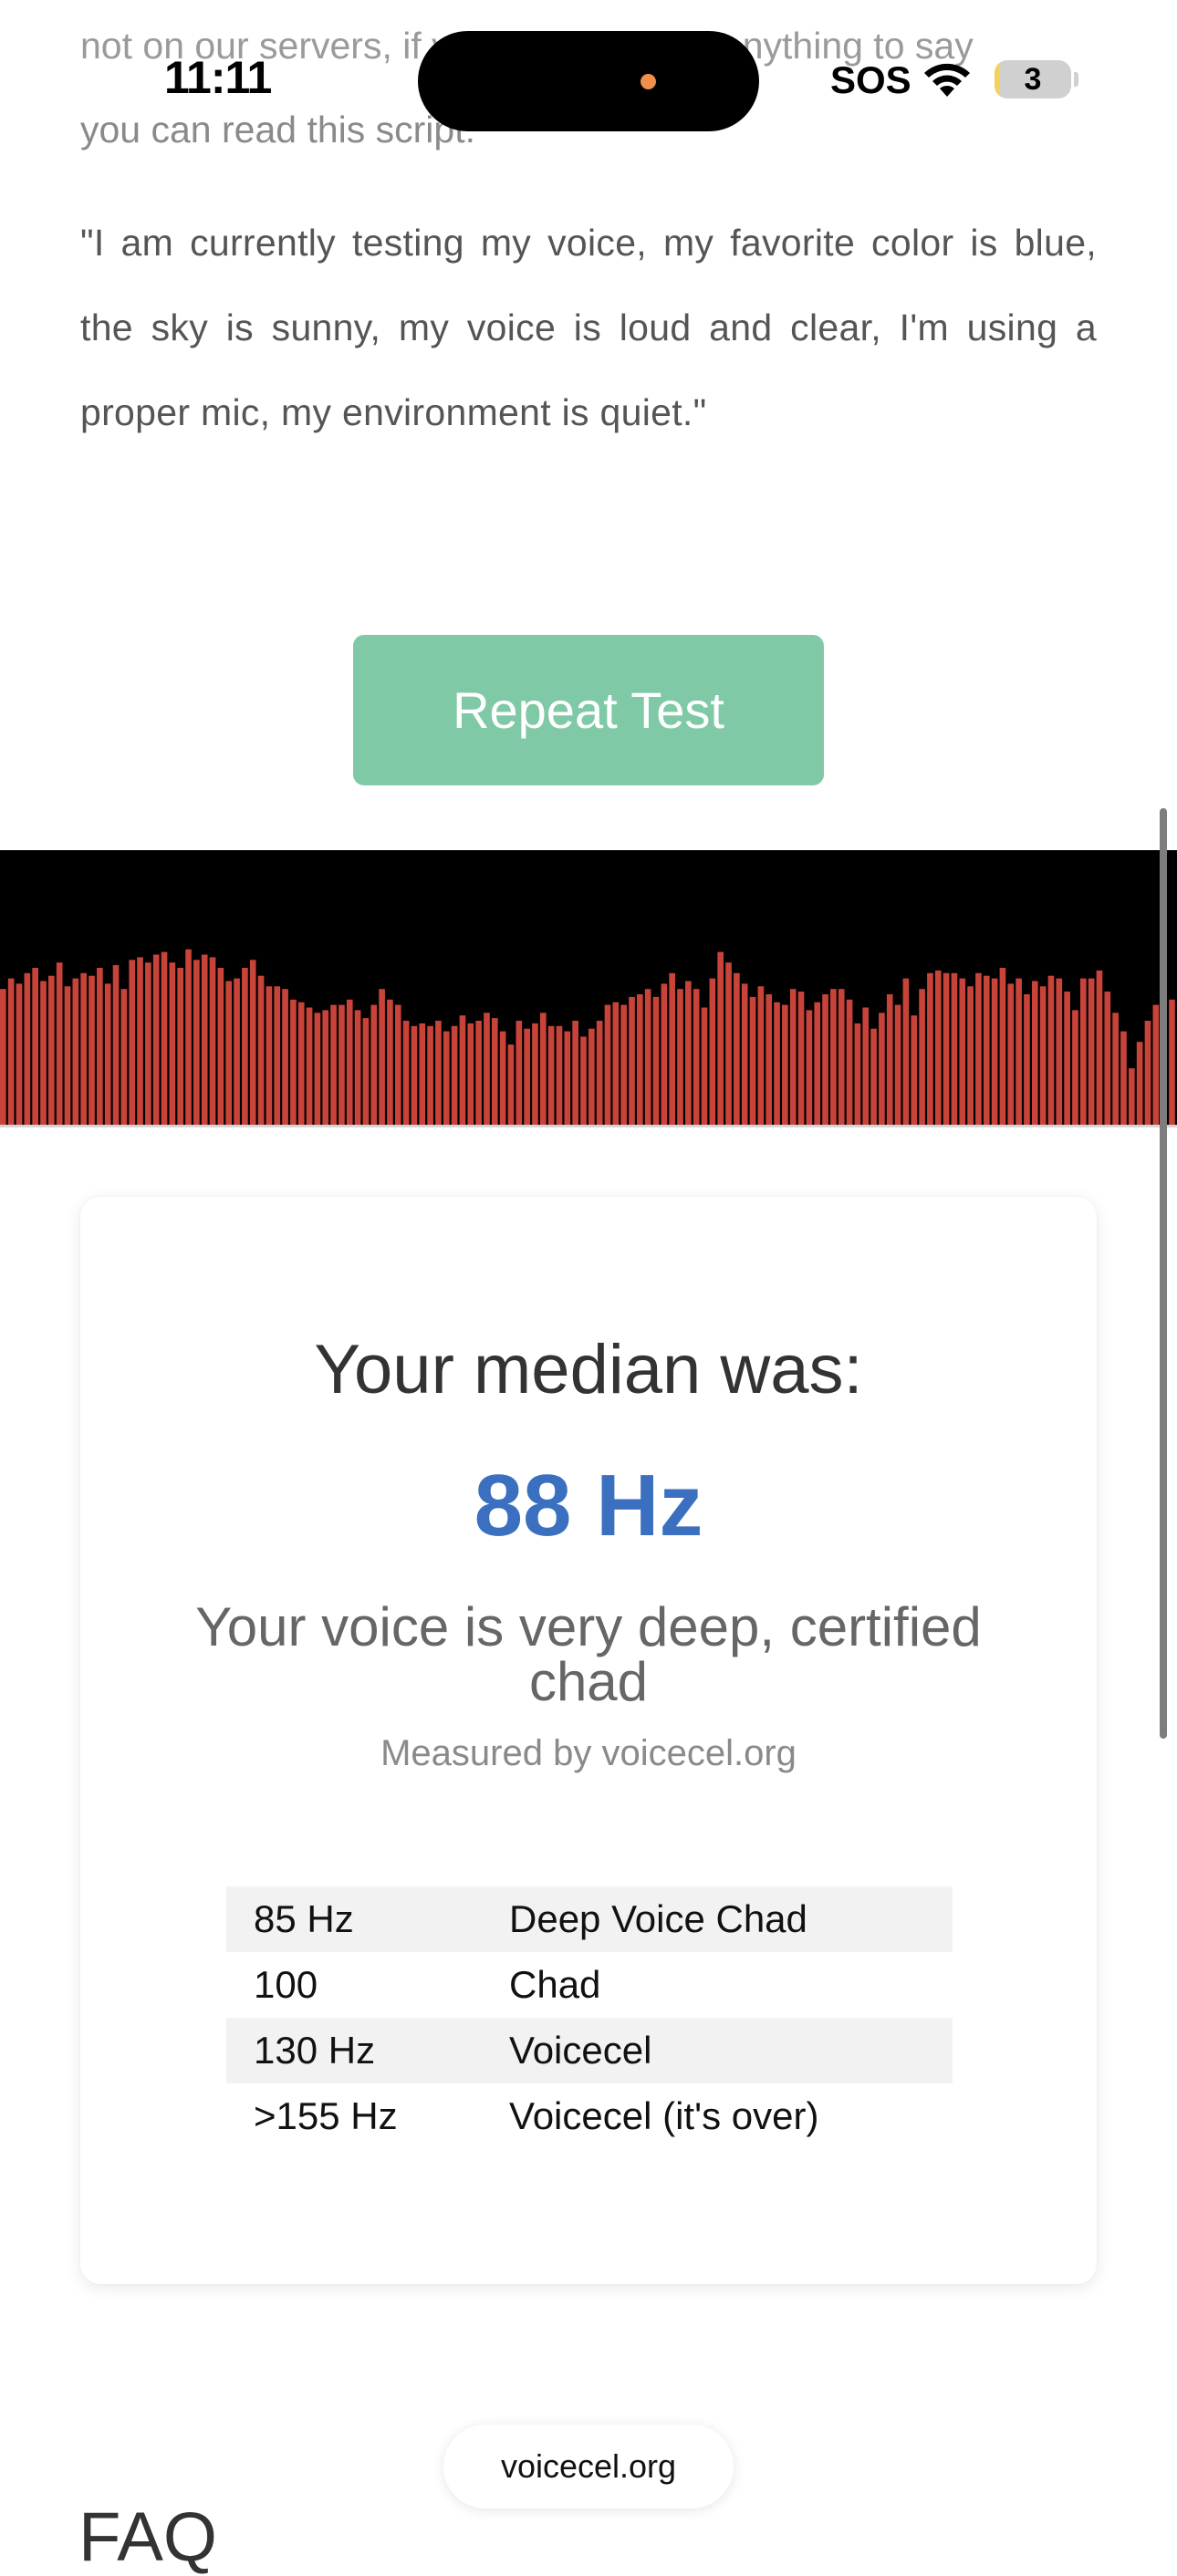  Describe the element at coordinates (589, 1126) in the screenshot. I see `waveform-baseline` at that location.